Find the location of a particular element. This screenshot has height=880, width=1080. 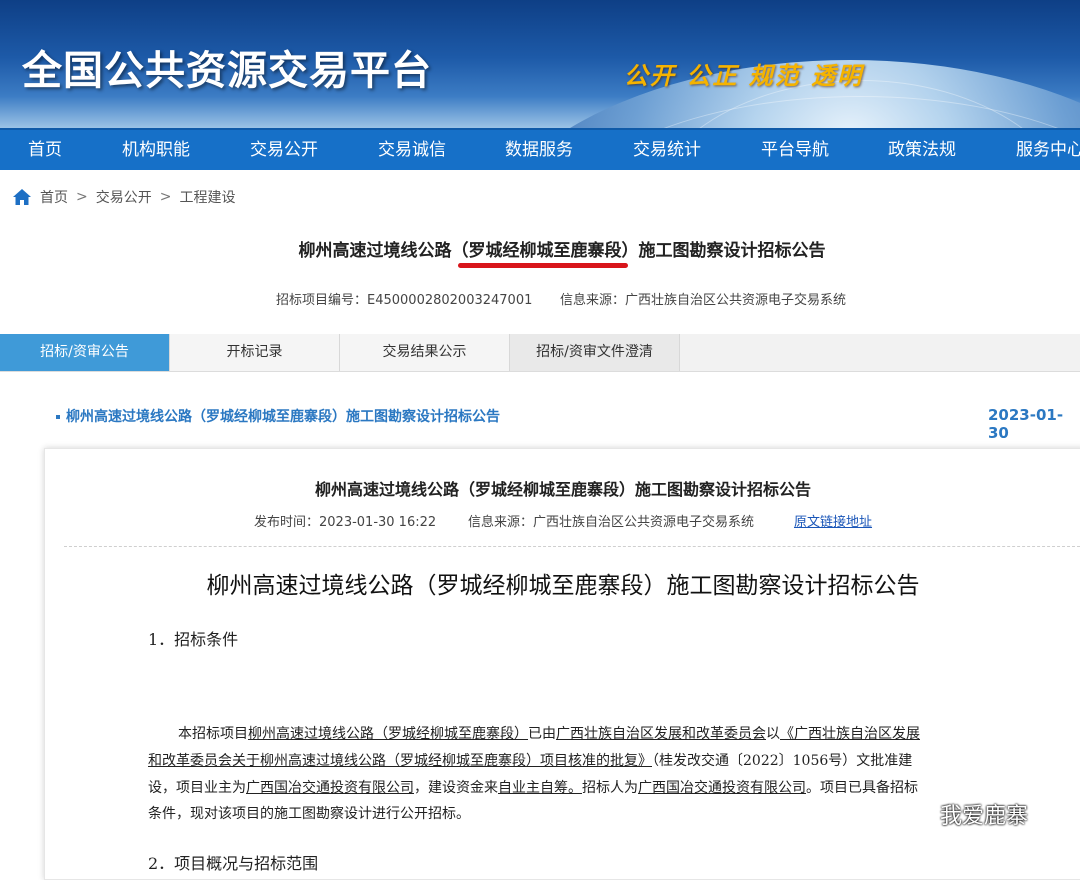

paragraph-line: 条件，现对该项目的施工图勘察设计进行公开招标。 is located at coordinates (309, 814).